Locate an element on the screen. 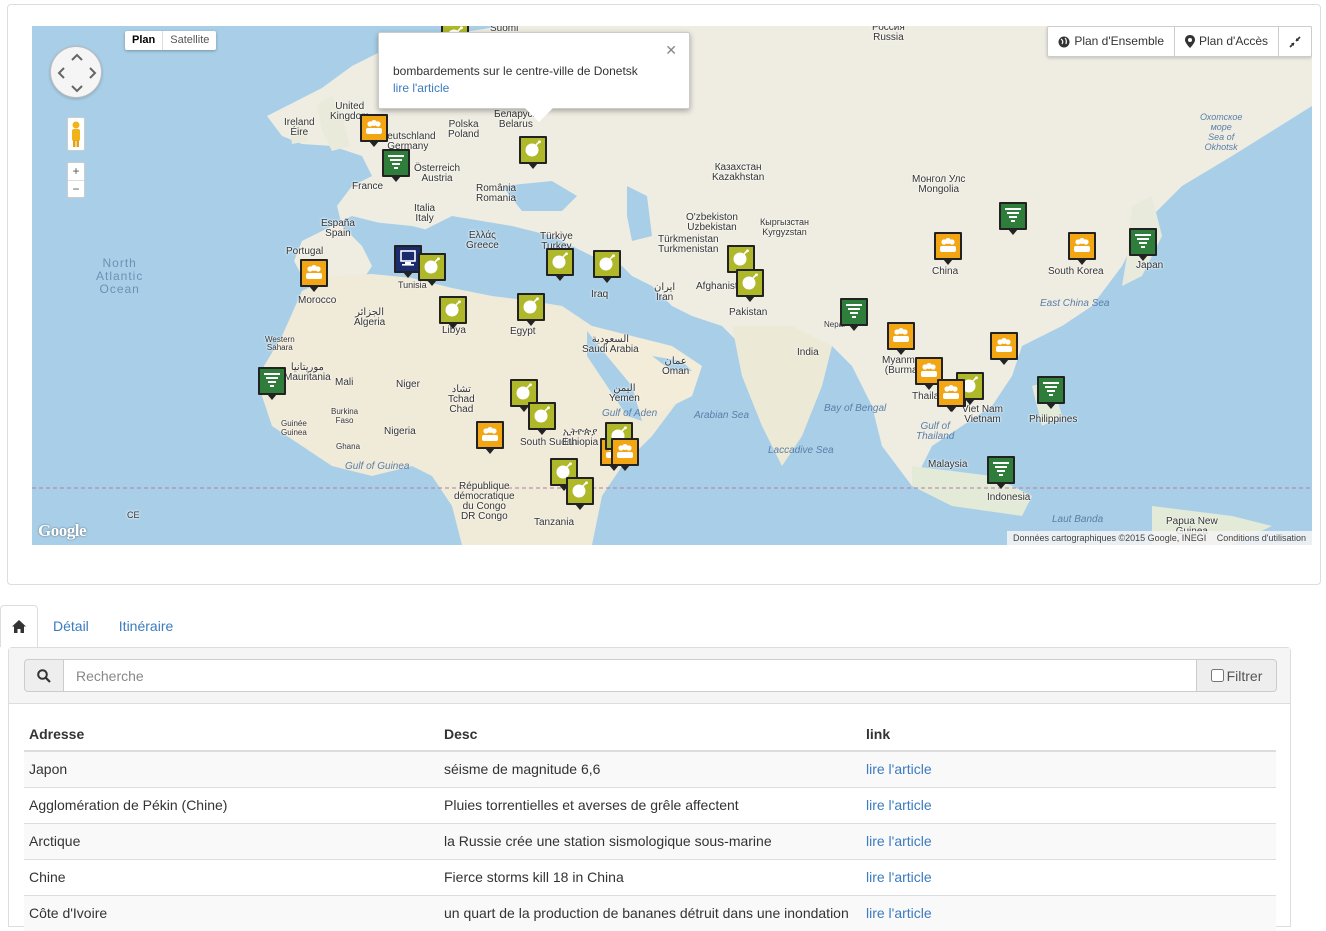 This screenshot has width=1326, height=931. map-label-iraq: Iraq is located at coordinates (599, 295).